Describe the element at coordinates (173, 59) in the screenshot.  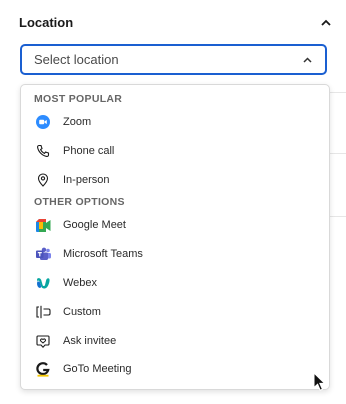
I see `location-select: Select location` at that location.